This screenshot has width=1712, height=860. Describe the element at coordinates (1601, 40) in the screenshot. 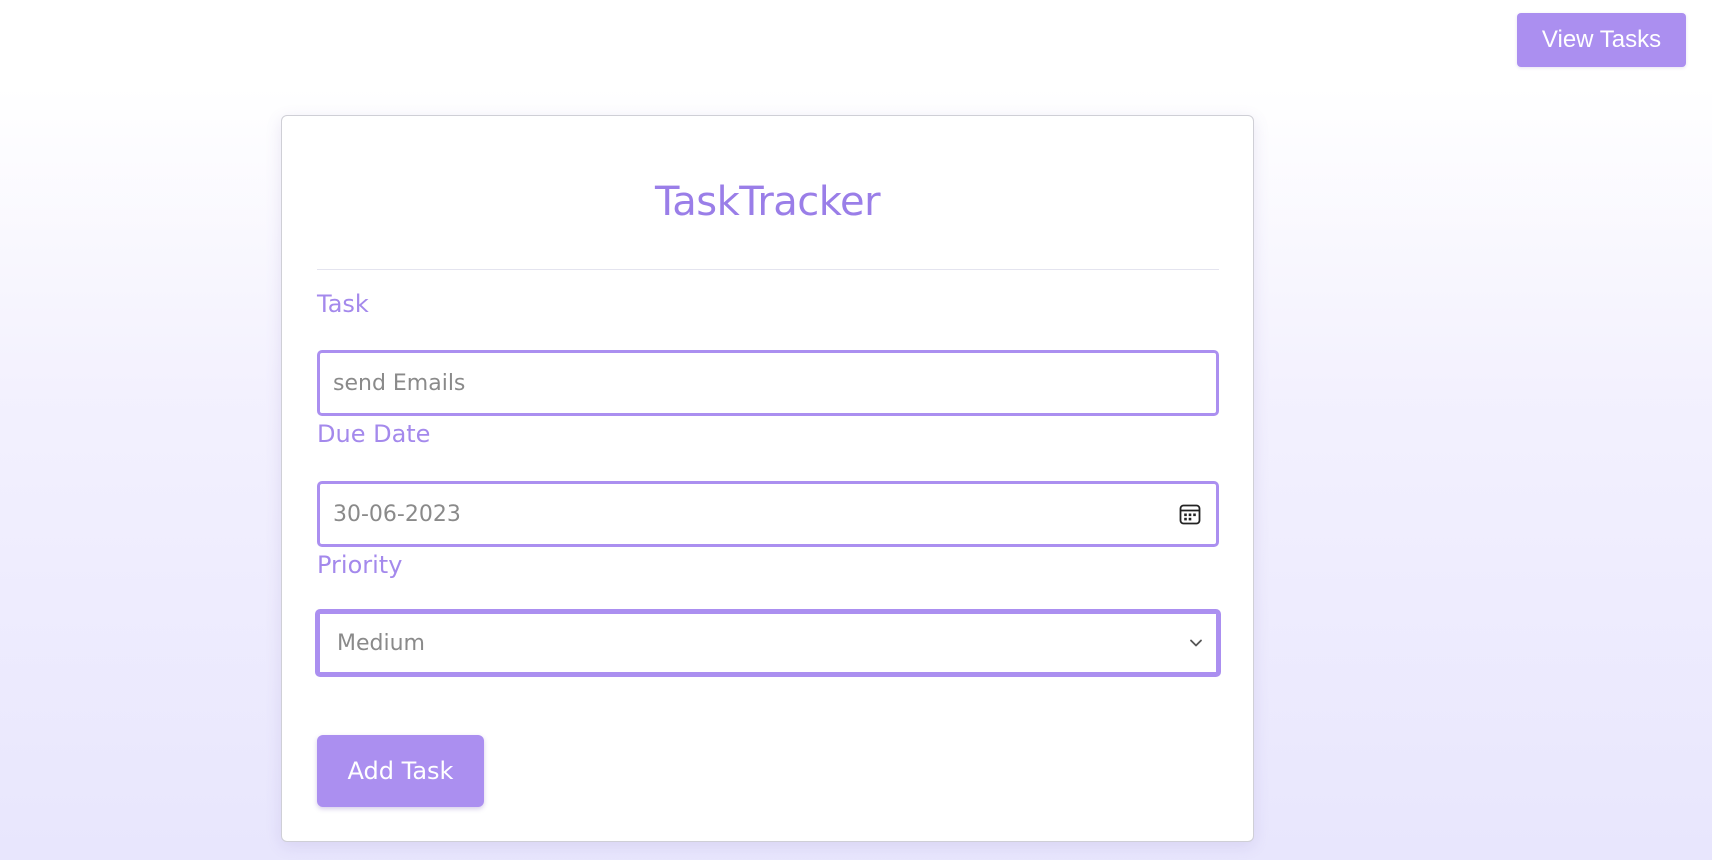

I see `view-tasks-button: View Tasks` at that location.